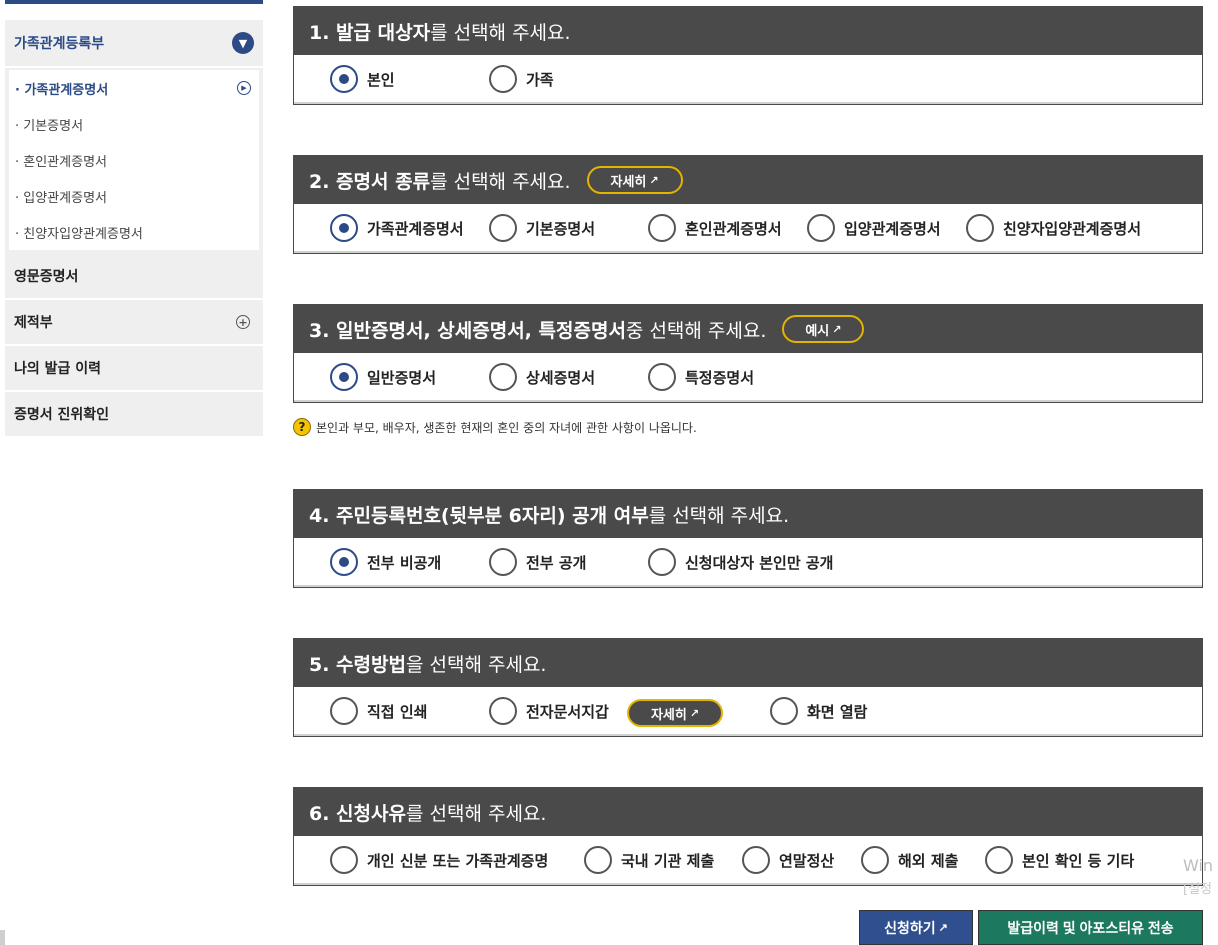 The width and height of the screenshot is (1218, 945). What do you see at coordinates (1090, 927) in the screenshot?
I see `send-history-apostille-button: 발급이력 및 아포스티유 전송` at bounding box center [1090, 927].